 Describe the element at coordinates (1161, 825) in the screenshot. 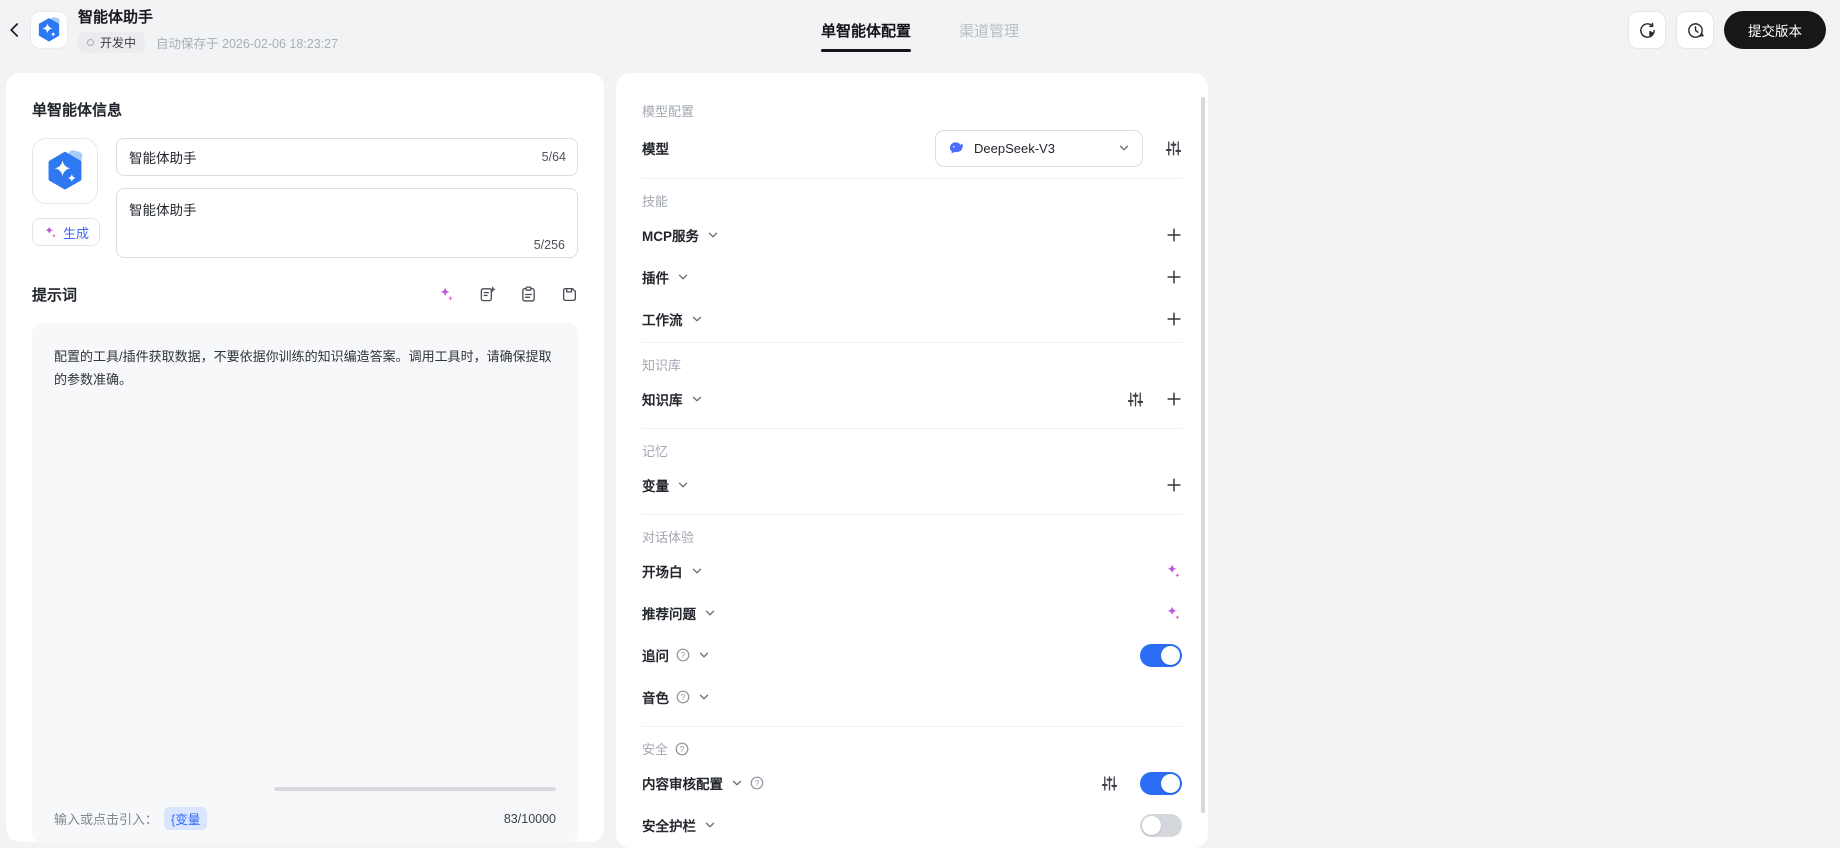

I see `guardrail-toggle` at that location.